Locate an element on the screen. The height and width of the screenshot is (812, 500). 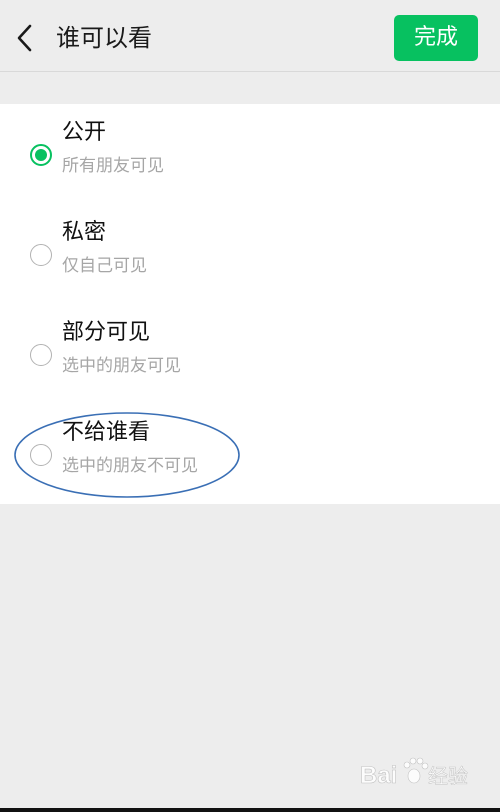
back-button is located at coordinates (26, 38).